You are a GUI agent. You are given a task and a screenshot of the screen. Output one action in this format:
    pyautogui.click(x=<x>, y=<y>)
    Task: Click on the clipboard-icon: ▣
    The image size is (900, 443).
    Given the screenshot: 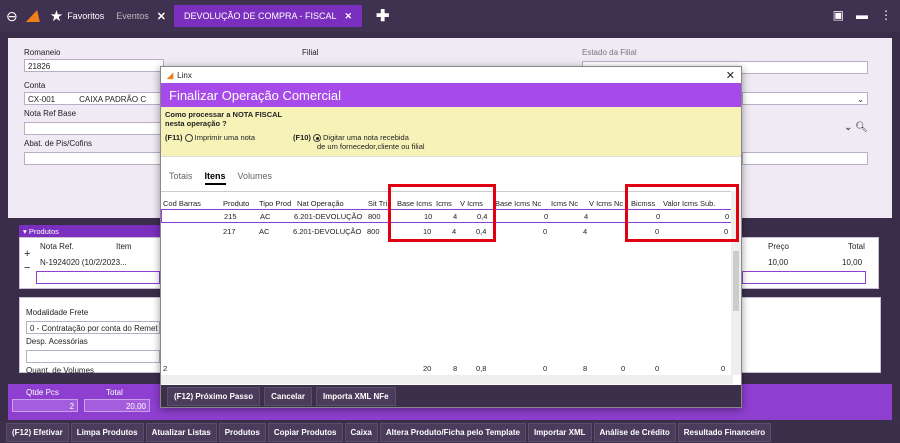 What is the action you would take?
    pyautogui.click(x=838, y=15)
    